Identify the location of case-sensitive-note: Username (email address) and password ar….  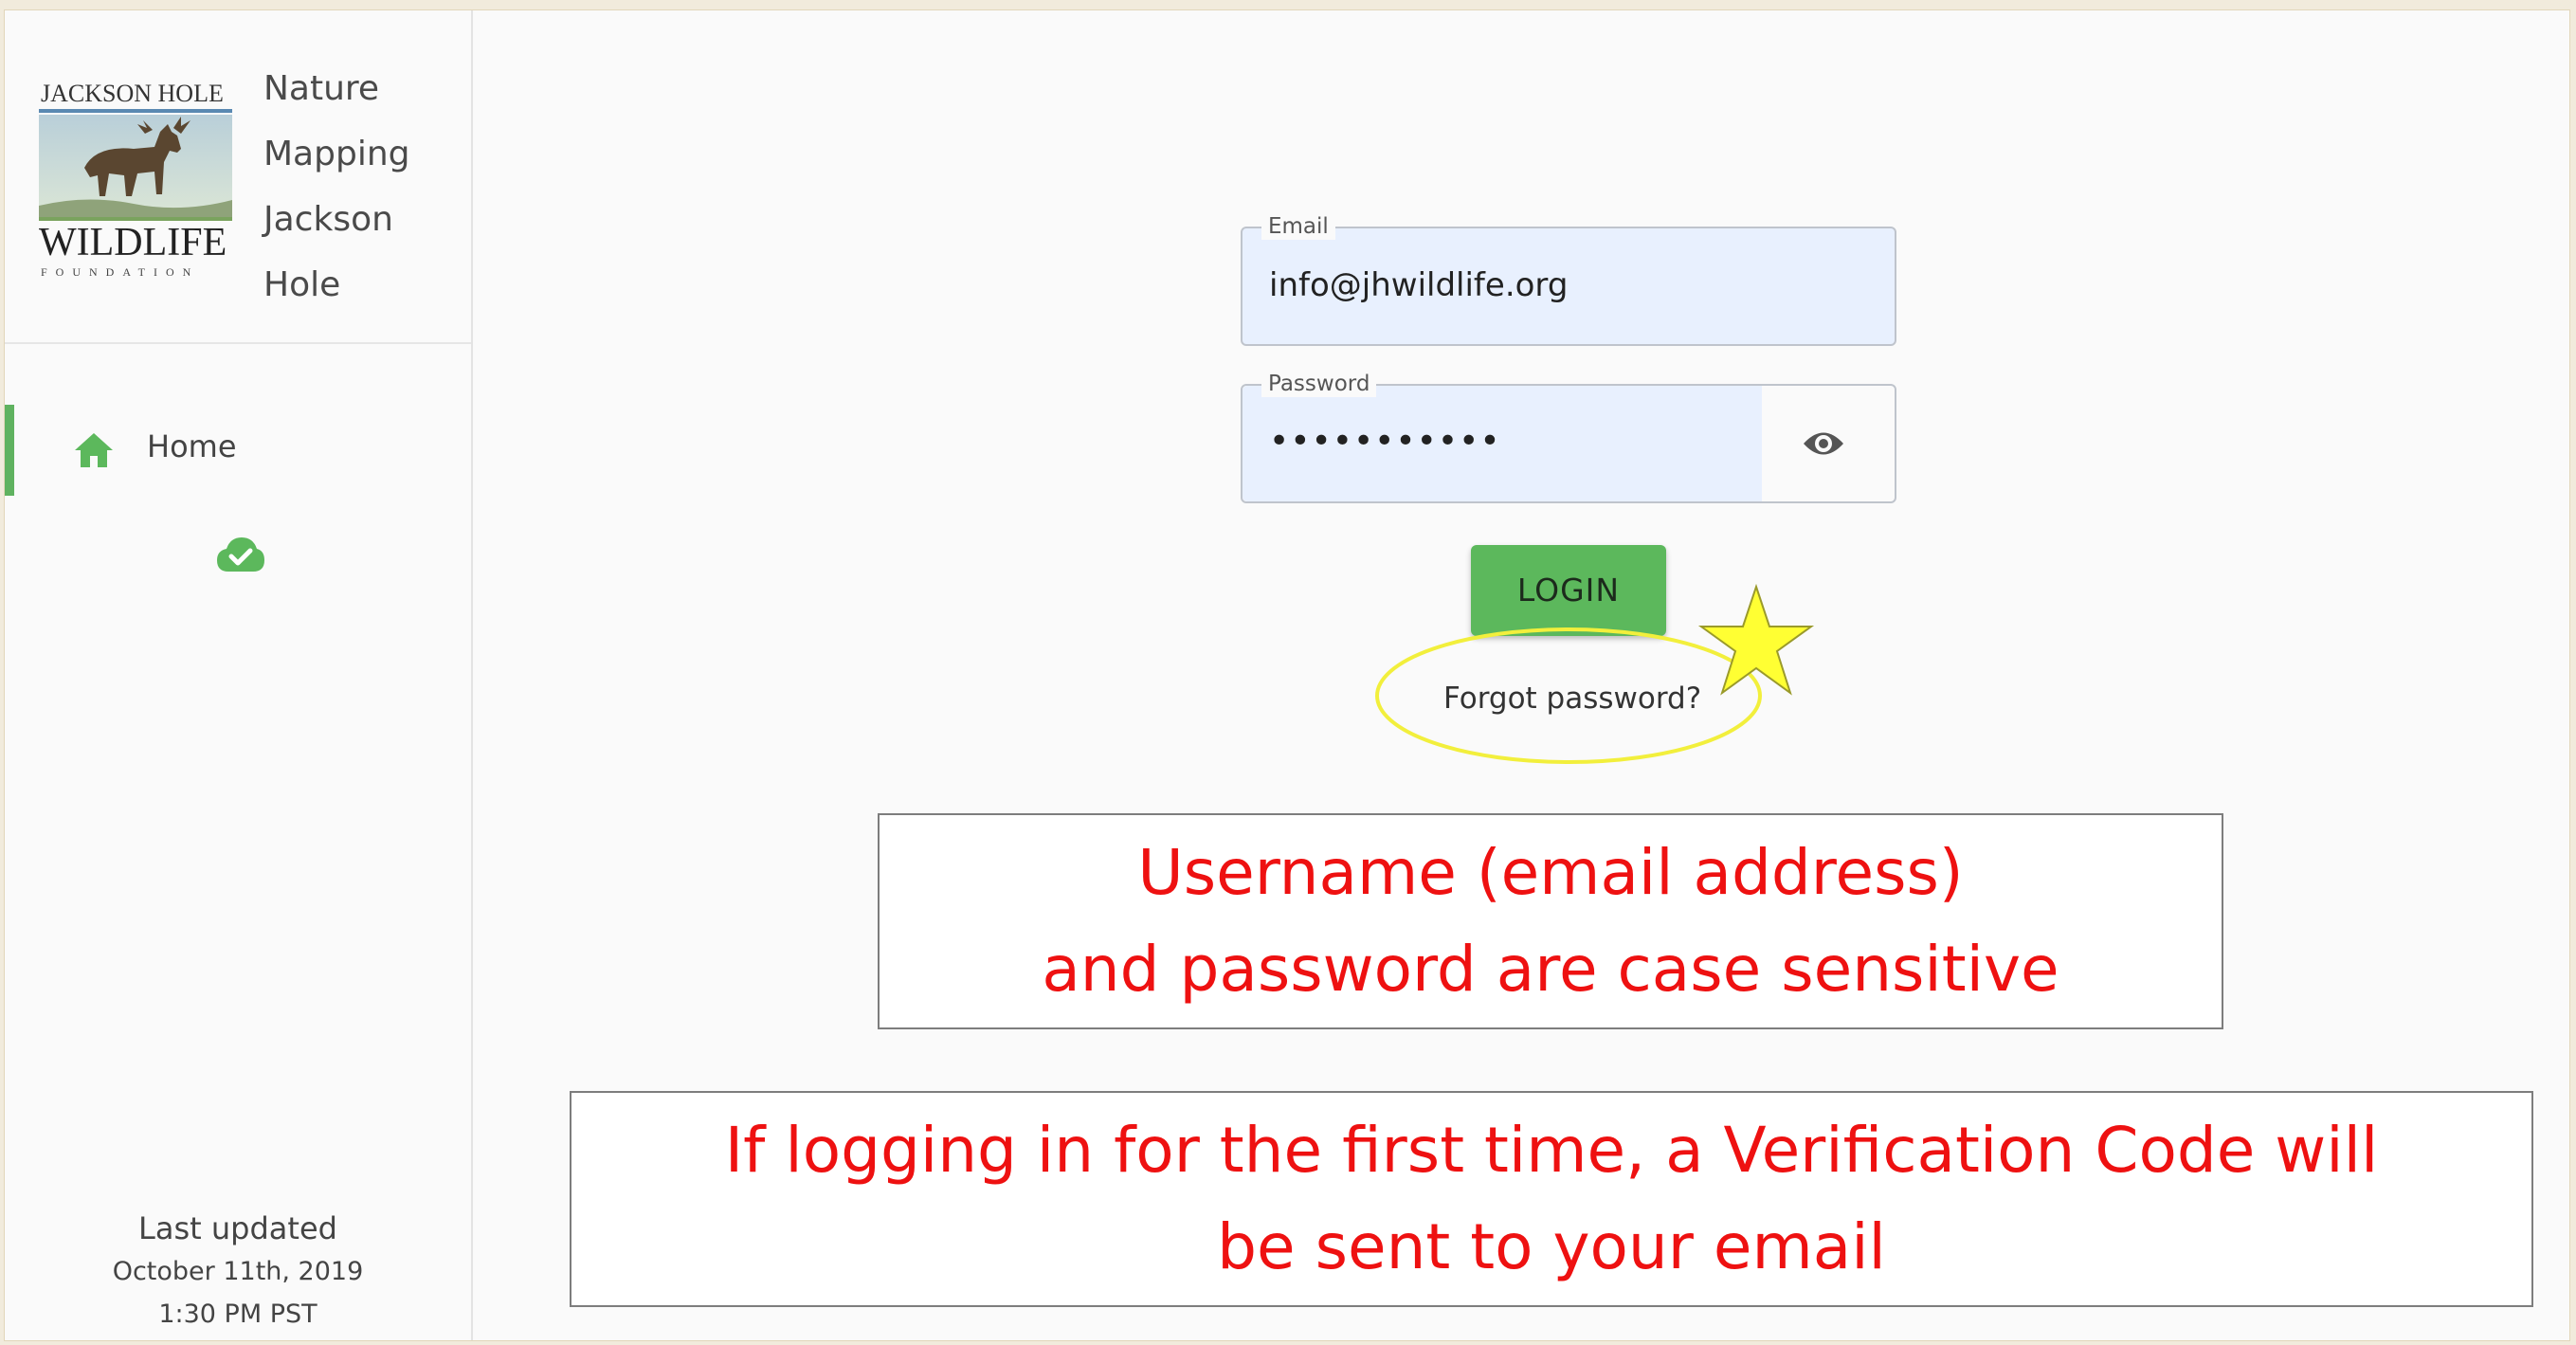
(1550, 921).